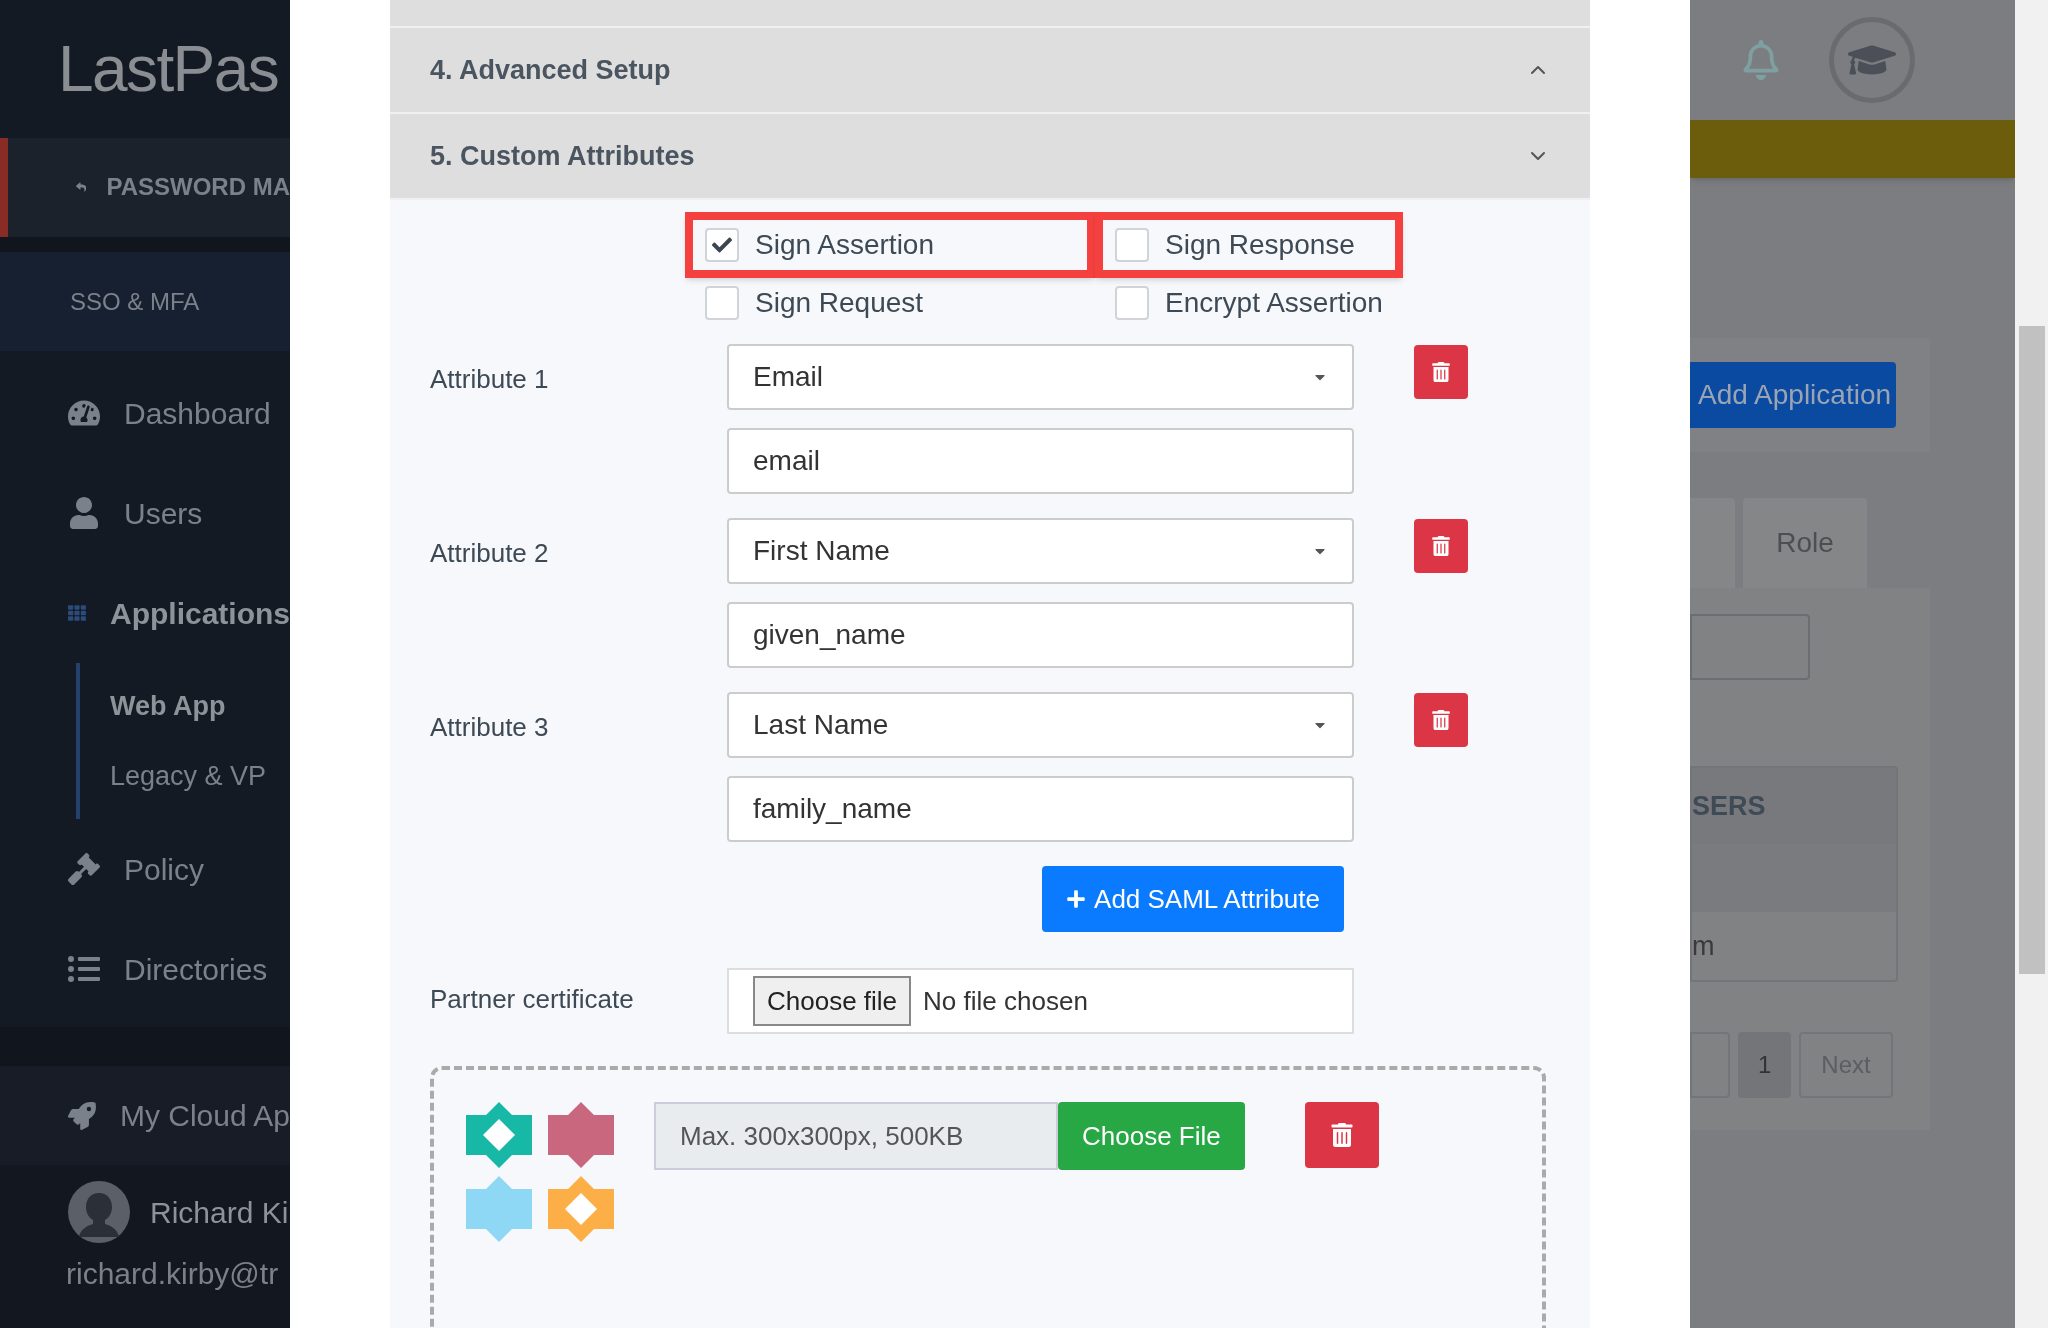 This screenshot has height=1328, width=2048. What do you see at coordinates (1704, 946) in the screenshot?
I see `table-cell-text: m` at bounding box center [1704, 946].